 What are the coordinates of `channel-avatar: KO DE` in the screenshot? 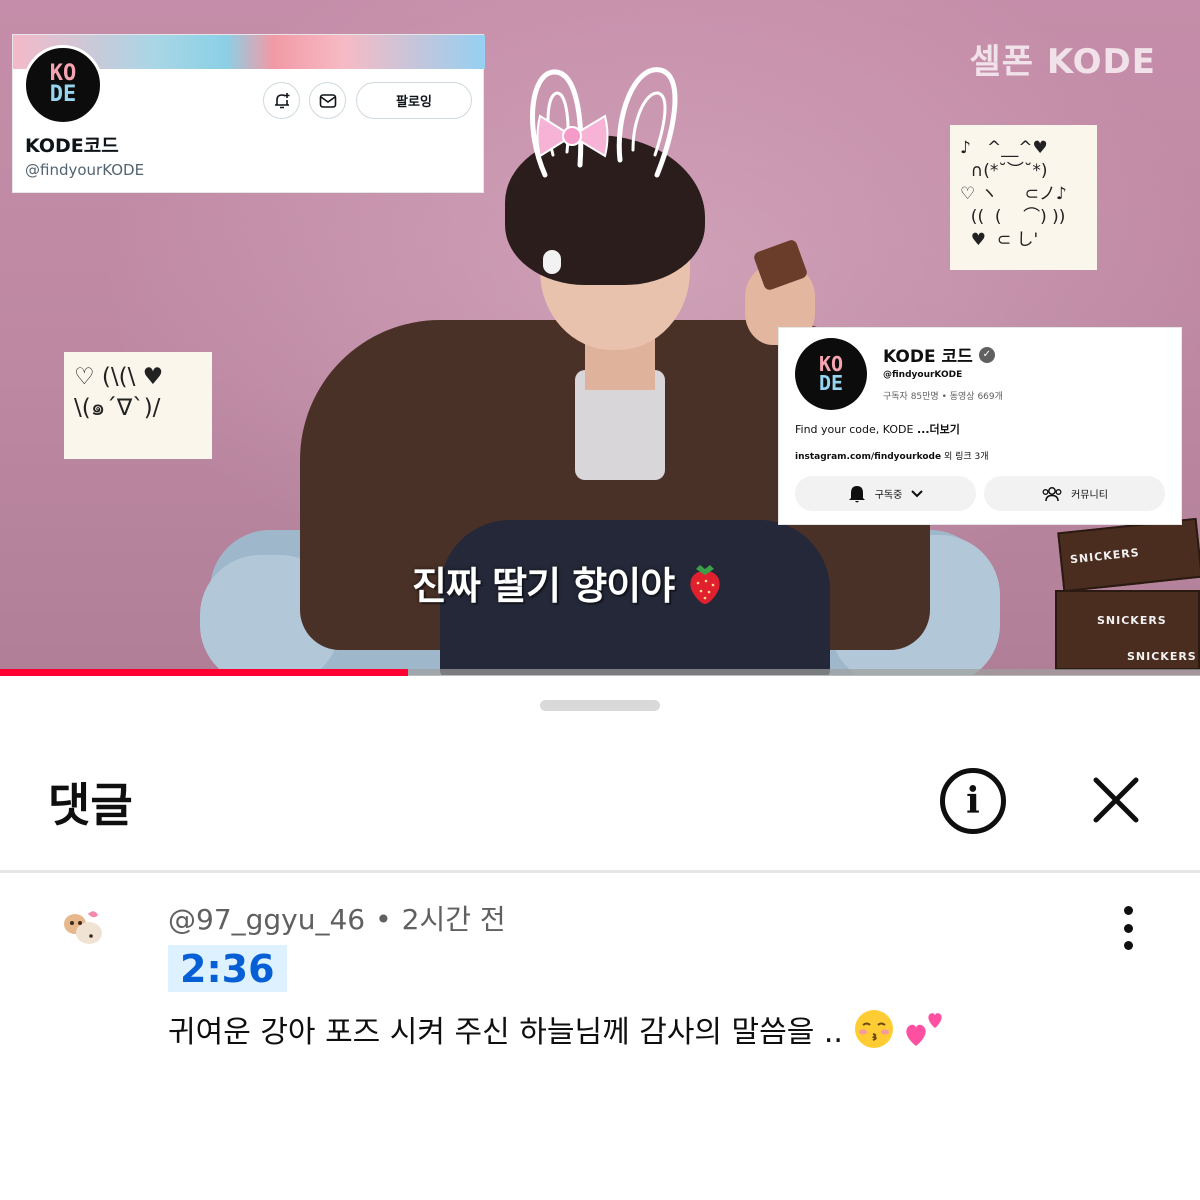 It's located at (831, 374).